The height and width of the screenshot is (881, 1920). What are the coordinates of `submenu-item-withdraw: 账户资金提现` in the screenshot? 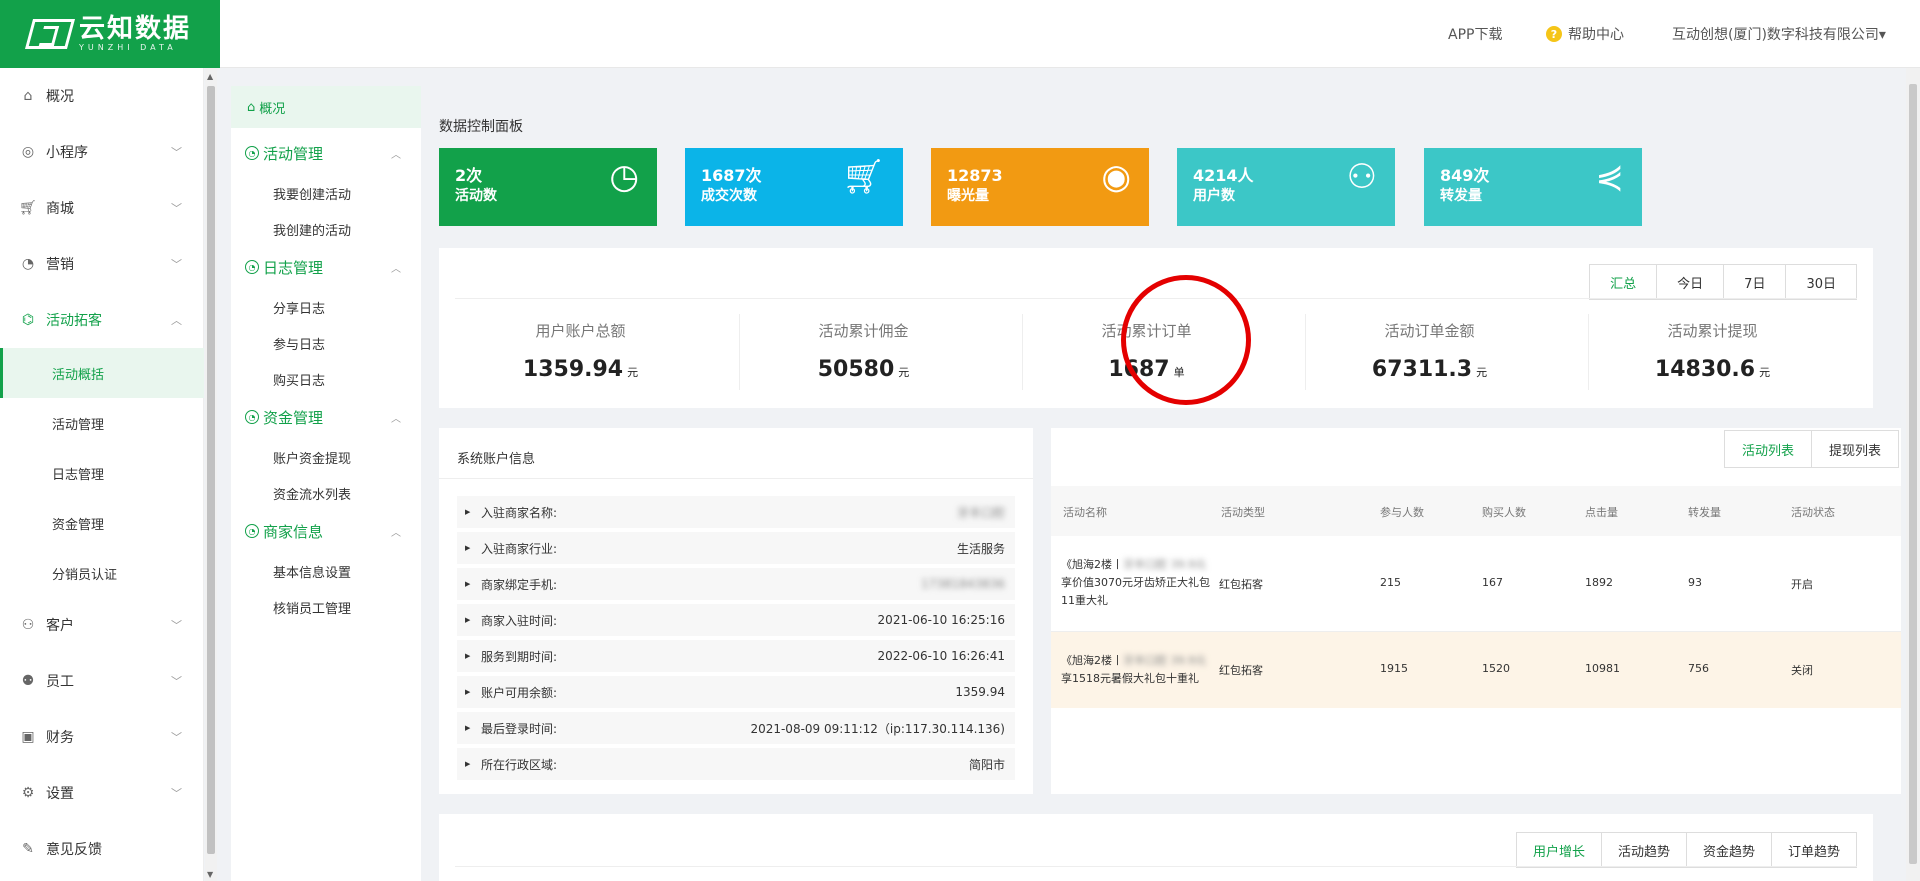 It's located at (312, 457).